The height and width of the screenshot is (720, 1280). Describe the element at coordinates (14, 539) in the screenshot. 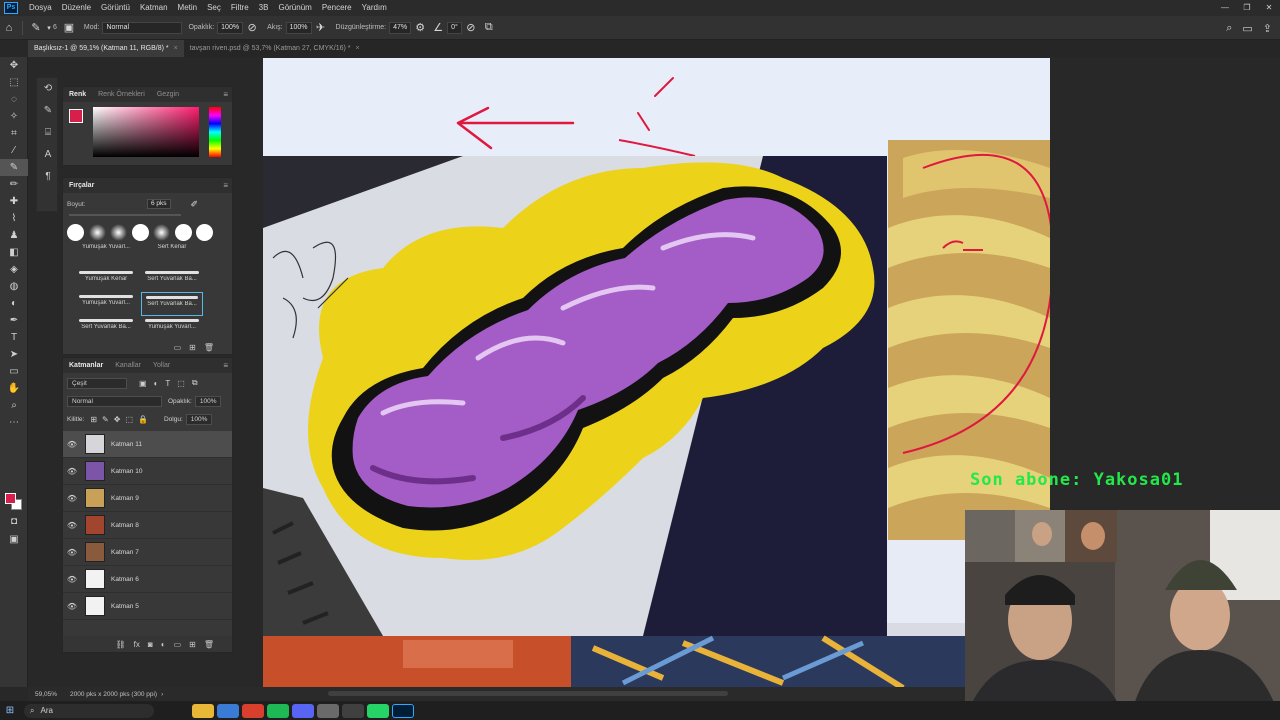

I see `screen-mode-icon: ▣` at that location.